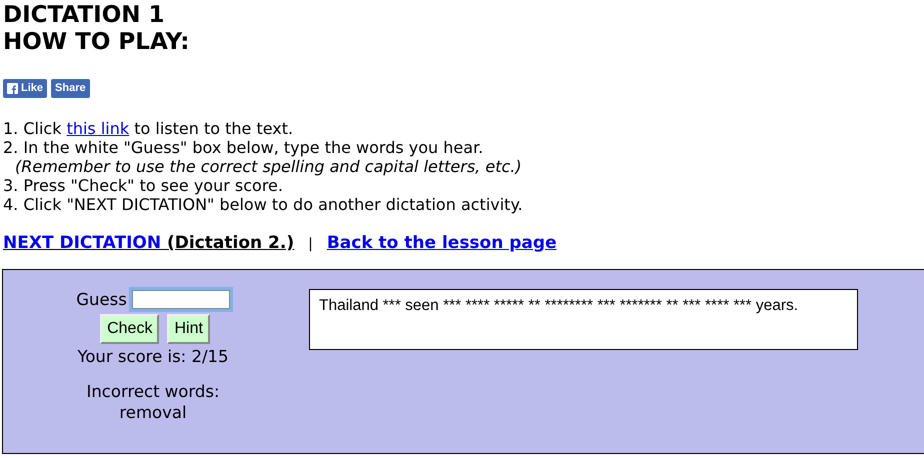 The width and height of the screenshot is (924, 458). Describe the element at coordinates (153, 391) in the screenshot. I see `incorrect-words-label: Incorrect words:` at that location.